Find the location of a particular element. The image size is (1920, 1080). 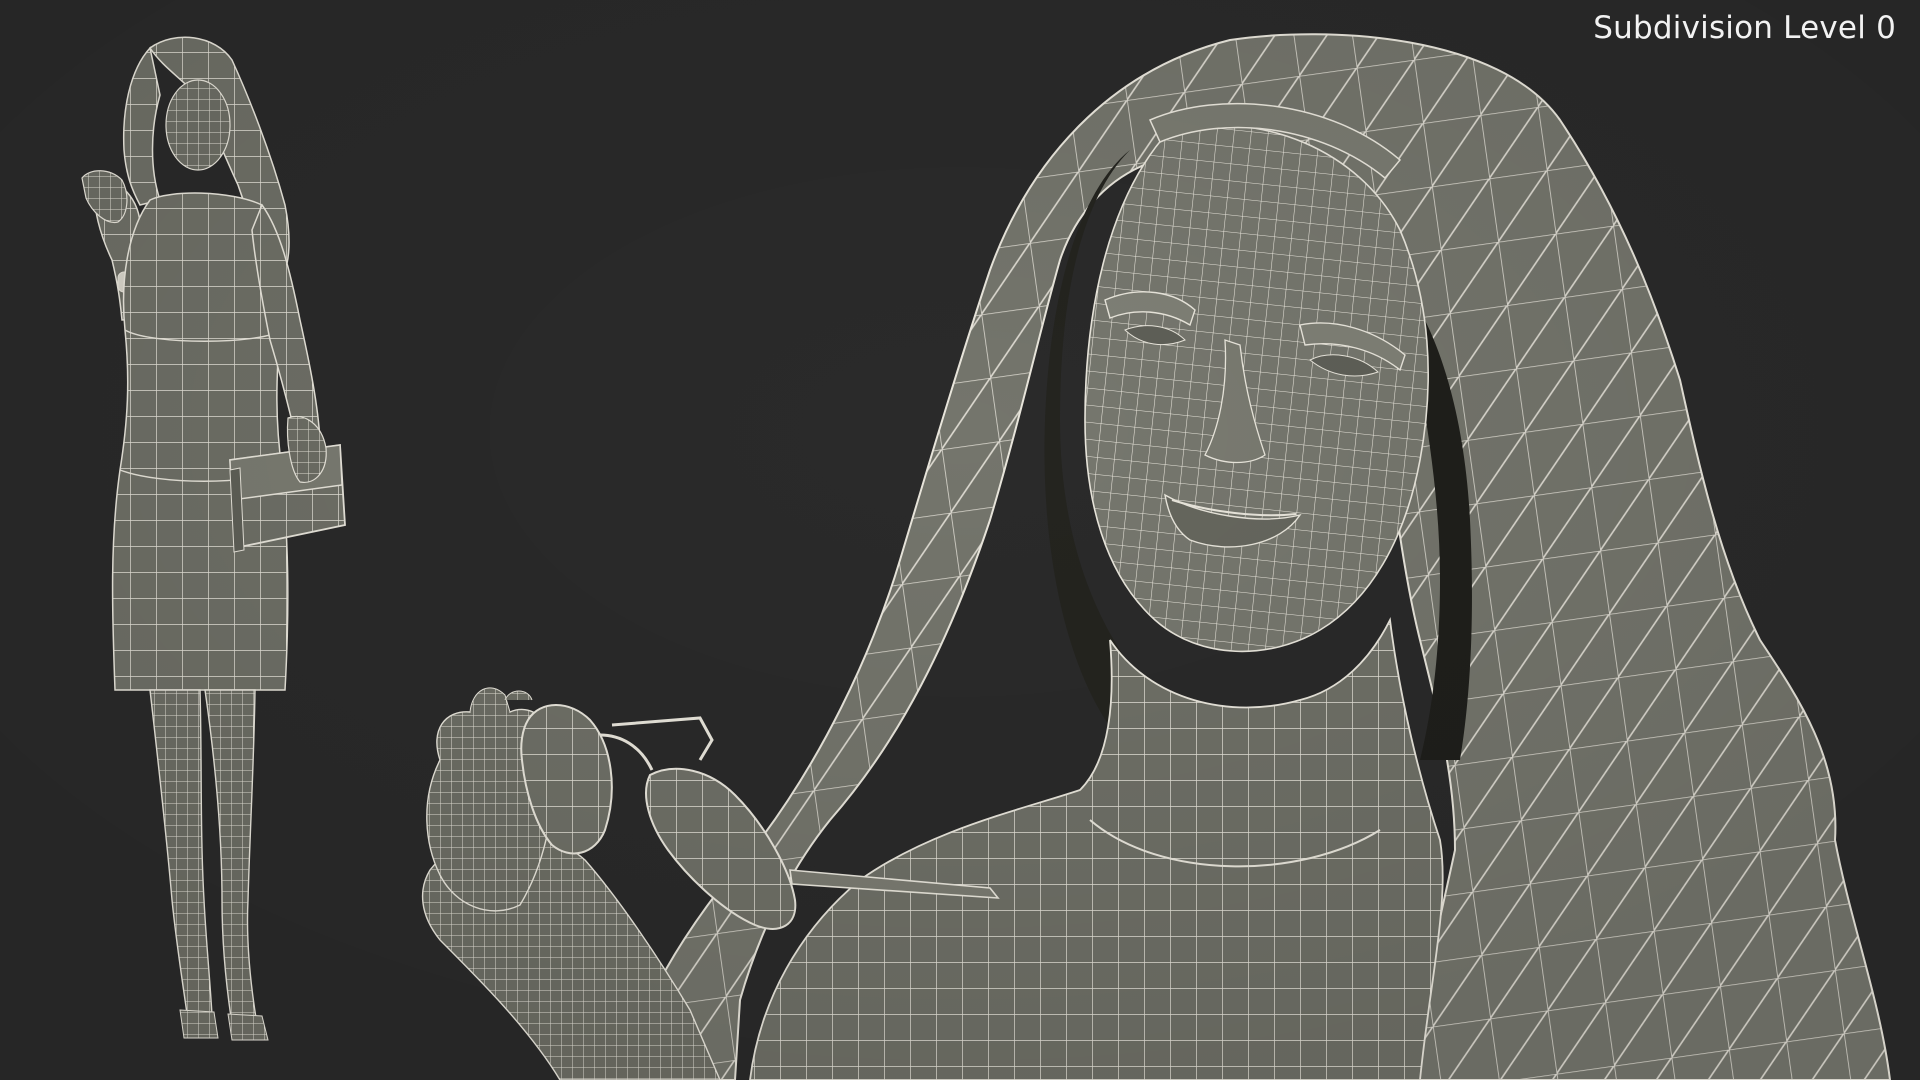

sunglasses-lens-right is located at coordinates (721, 848).